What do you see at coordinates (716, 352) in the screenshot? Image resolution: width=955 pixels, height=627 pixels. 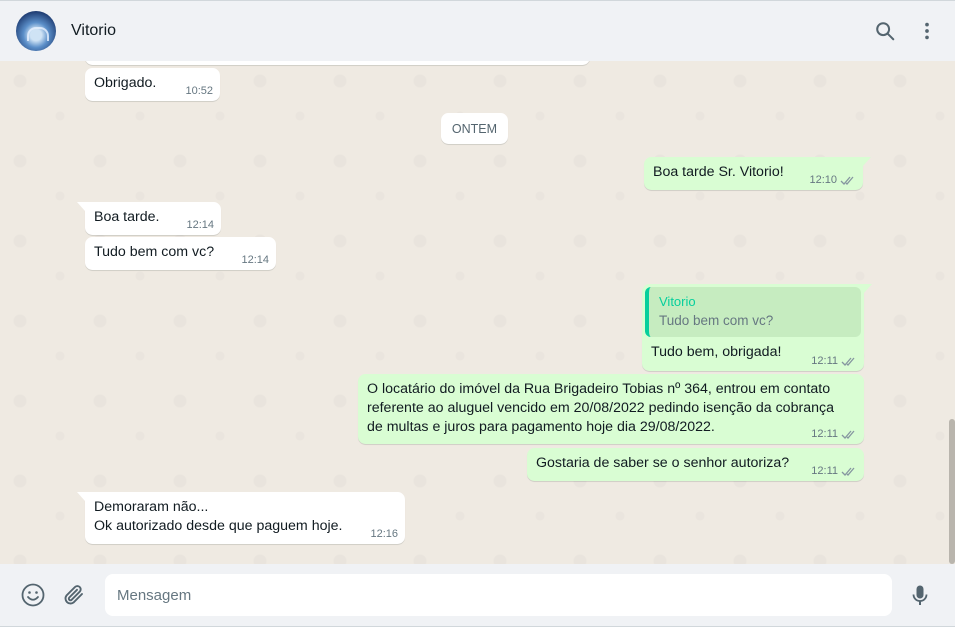 I see `message-text: Tudo bem, obrigada!` at bounding box center [716, 352].